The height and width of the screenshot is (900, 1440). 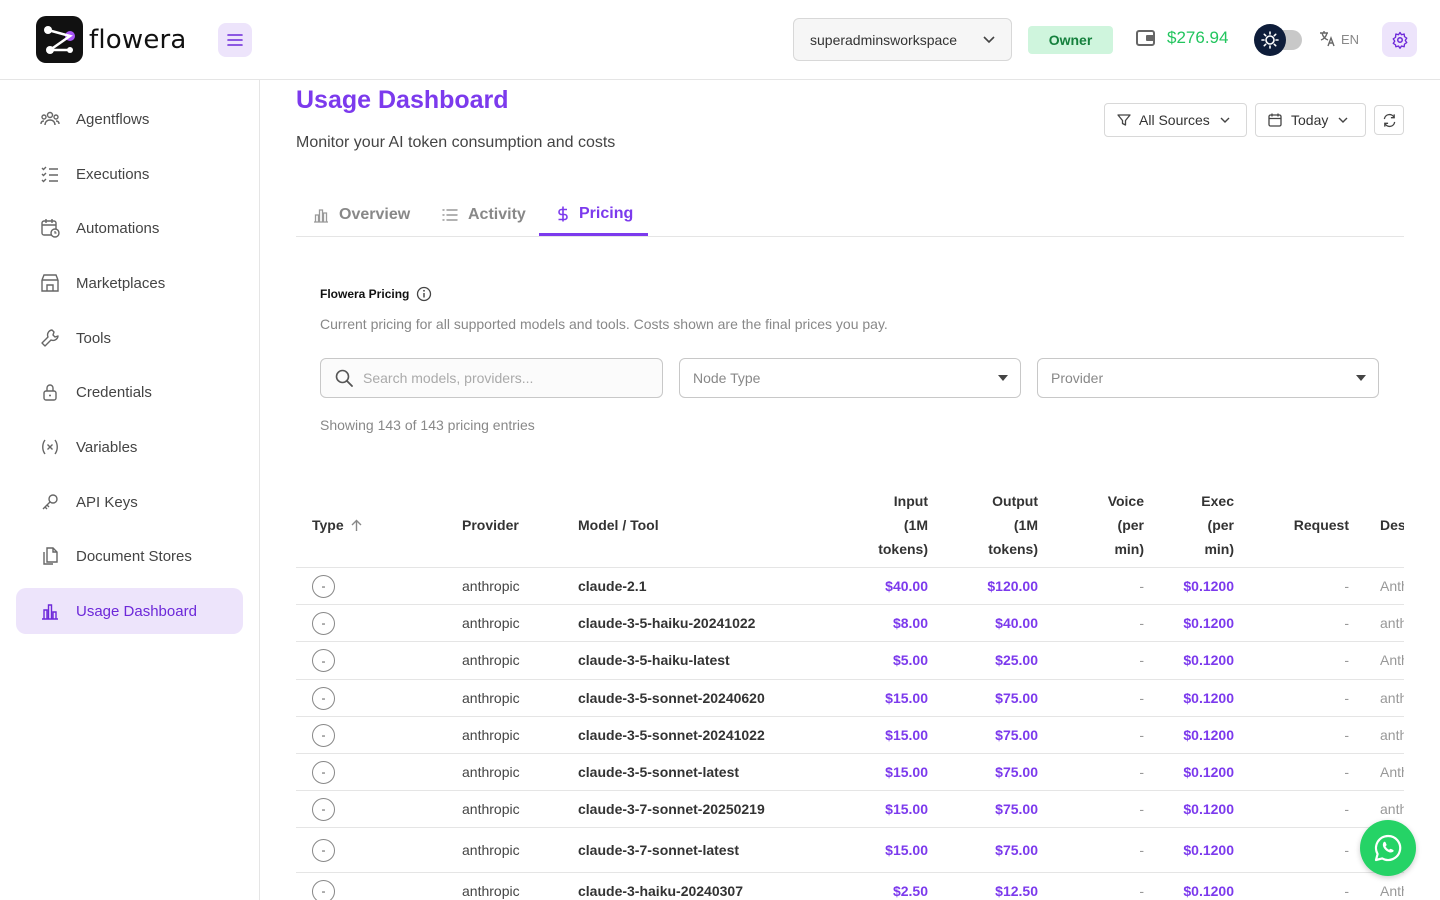 What do you see at coordinates (129, 502) in the screenshot?
I see `sidebar-item-api-keys: API Keys` at bounding box center [129, 502].